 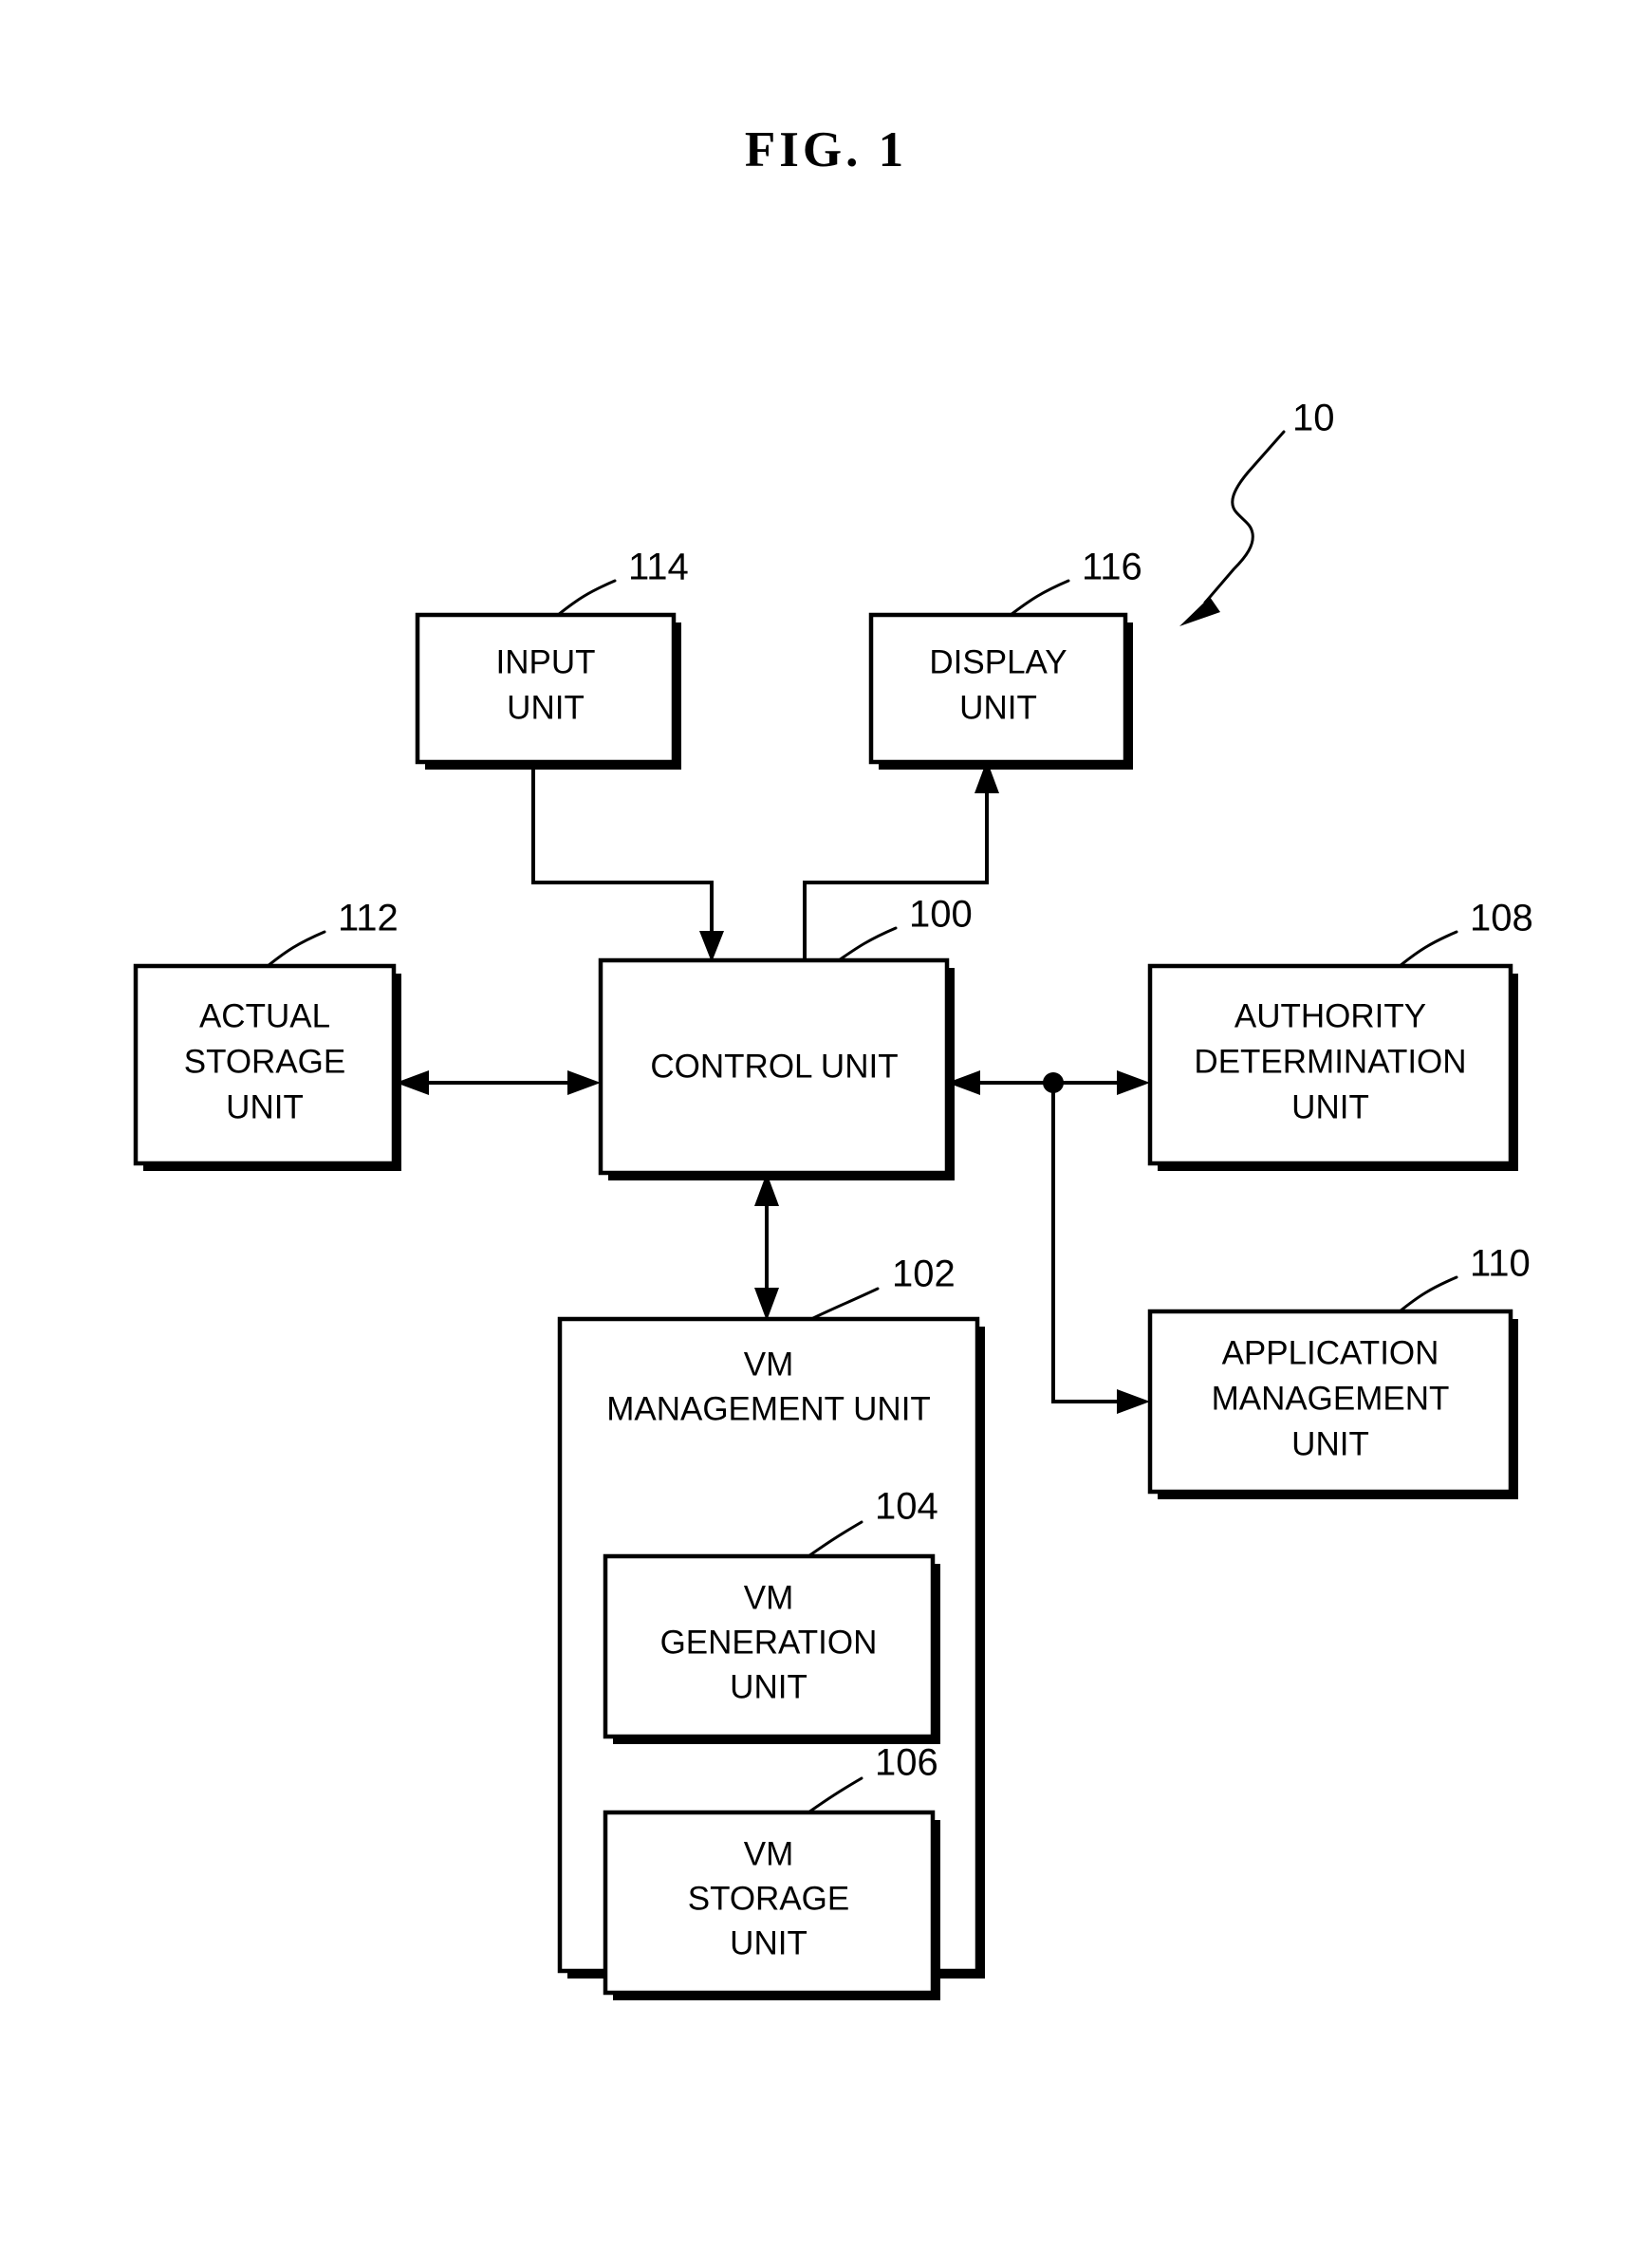 What do you see at coordinates (1331, 1398) in the screenshot?
I see `application-management-unit-label-line-2: MANAGEMENT` at bounding box center [1331, 1398].